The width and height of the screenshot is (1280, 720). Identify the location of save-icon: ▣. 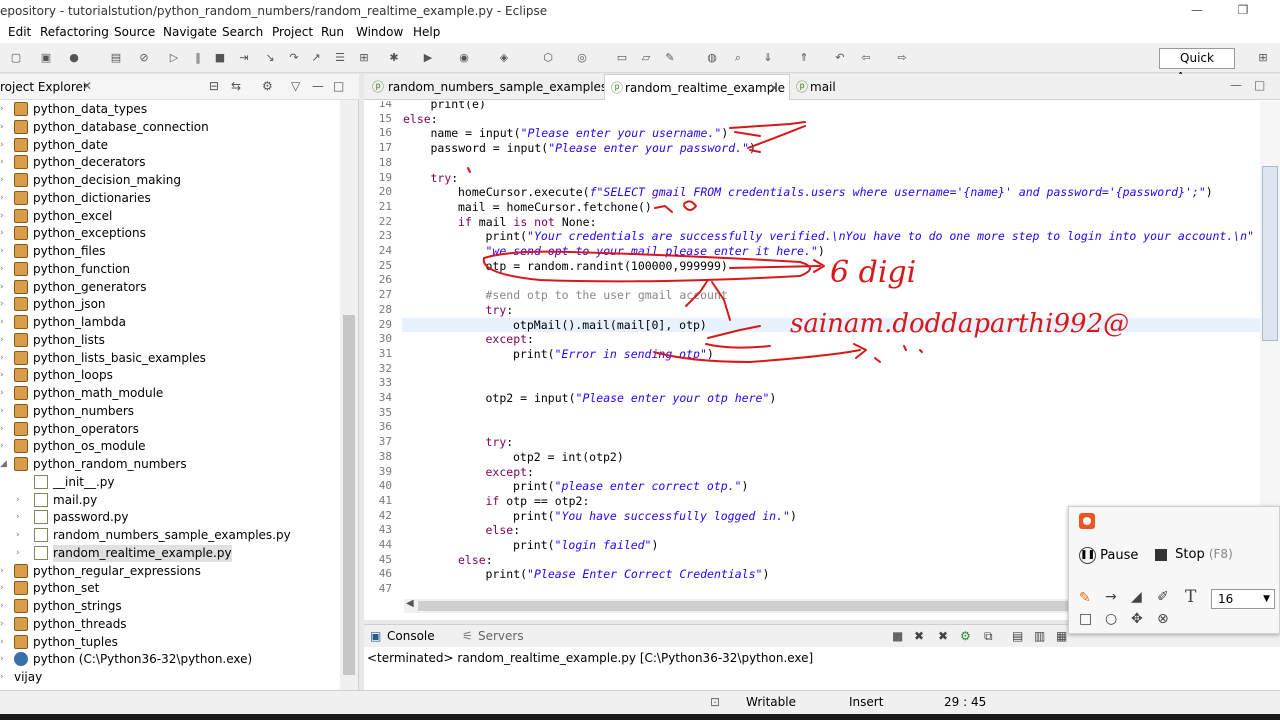
(46, 58).